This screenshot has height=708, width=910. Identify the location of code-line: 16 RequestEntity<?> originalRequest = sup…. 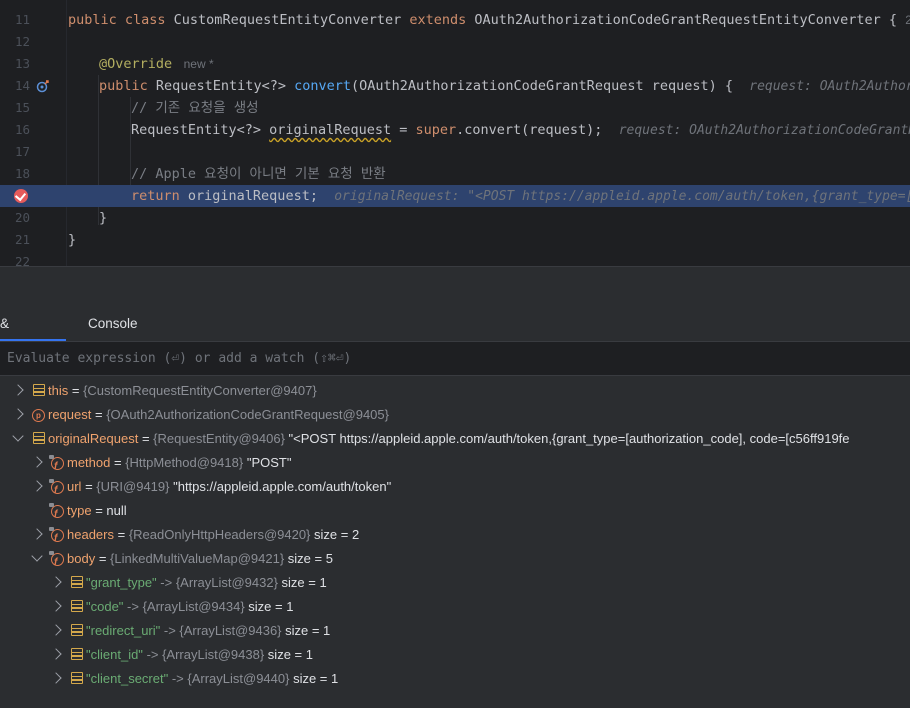
(455, 130).